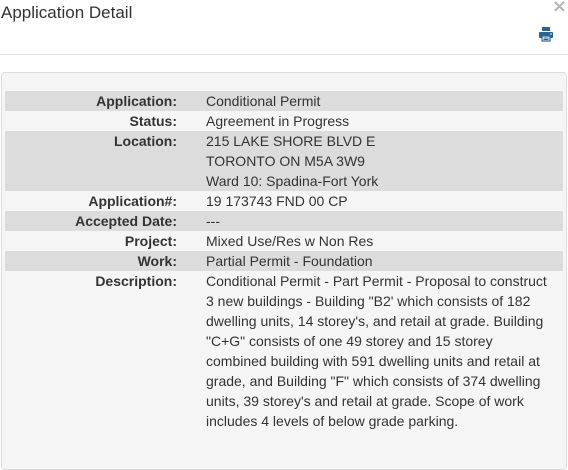  I want to click on close-button: ×, so click(559, 8).